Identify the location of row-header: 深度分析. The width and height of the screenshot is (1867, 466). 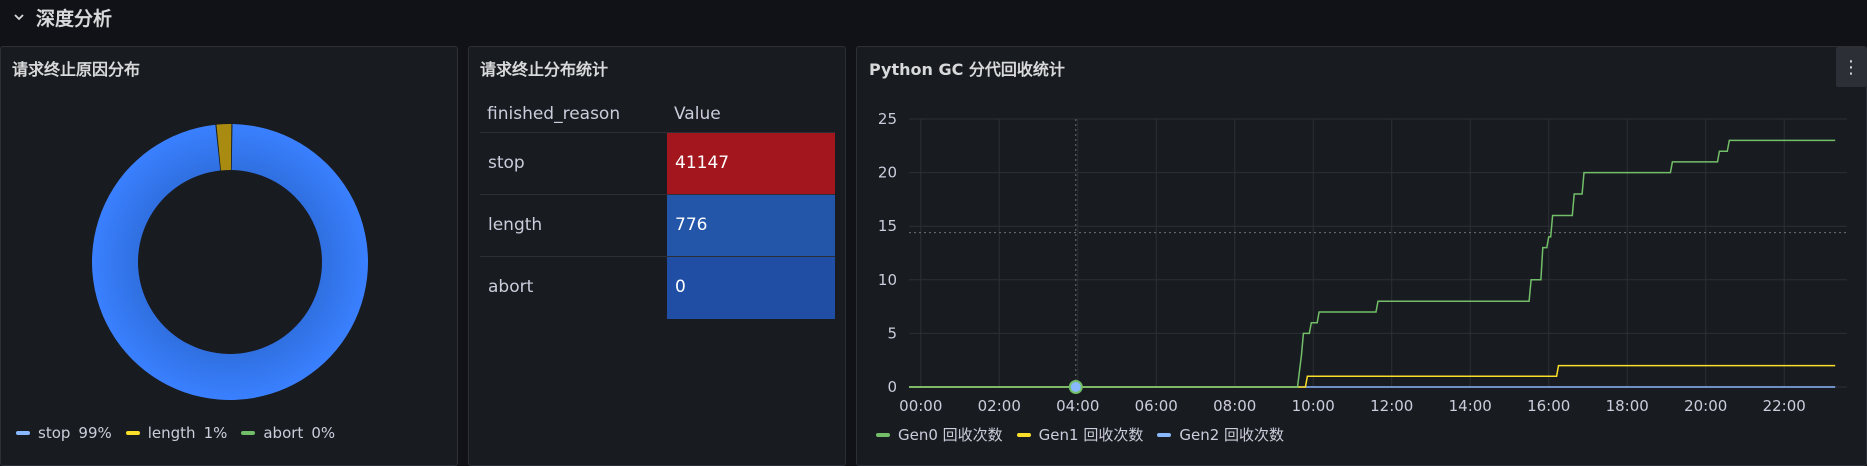
(933, 17).